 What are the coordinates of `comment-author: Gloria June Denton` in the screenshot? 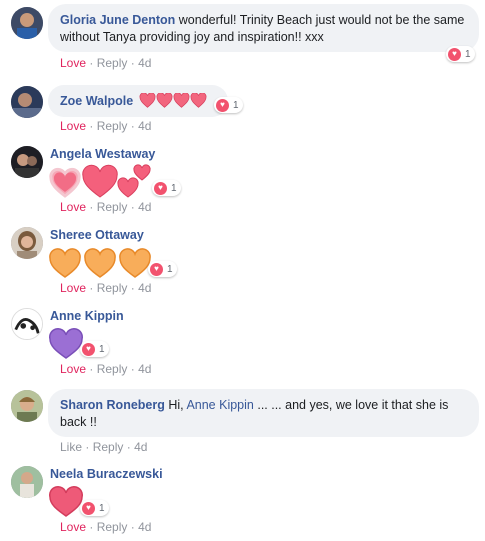 It's located at (117, 20).